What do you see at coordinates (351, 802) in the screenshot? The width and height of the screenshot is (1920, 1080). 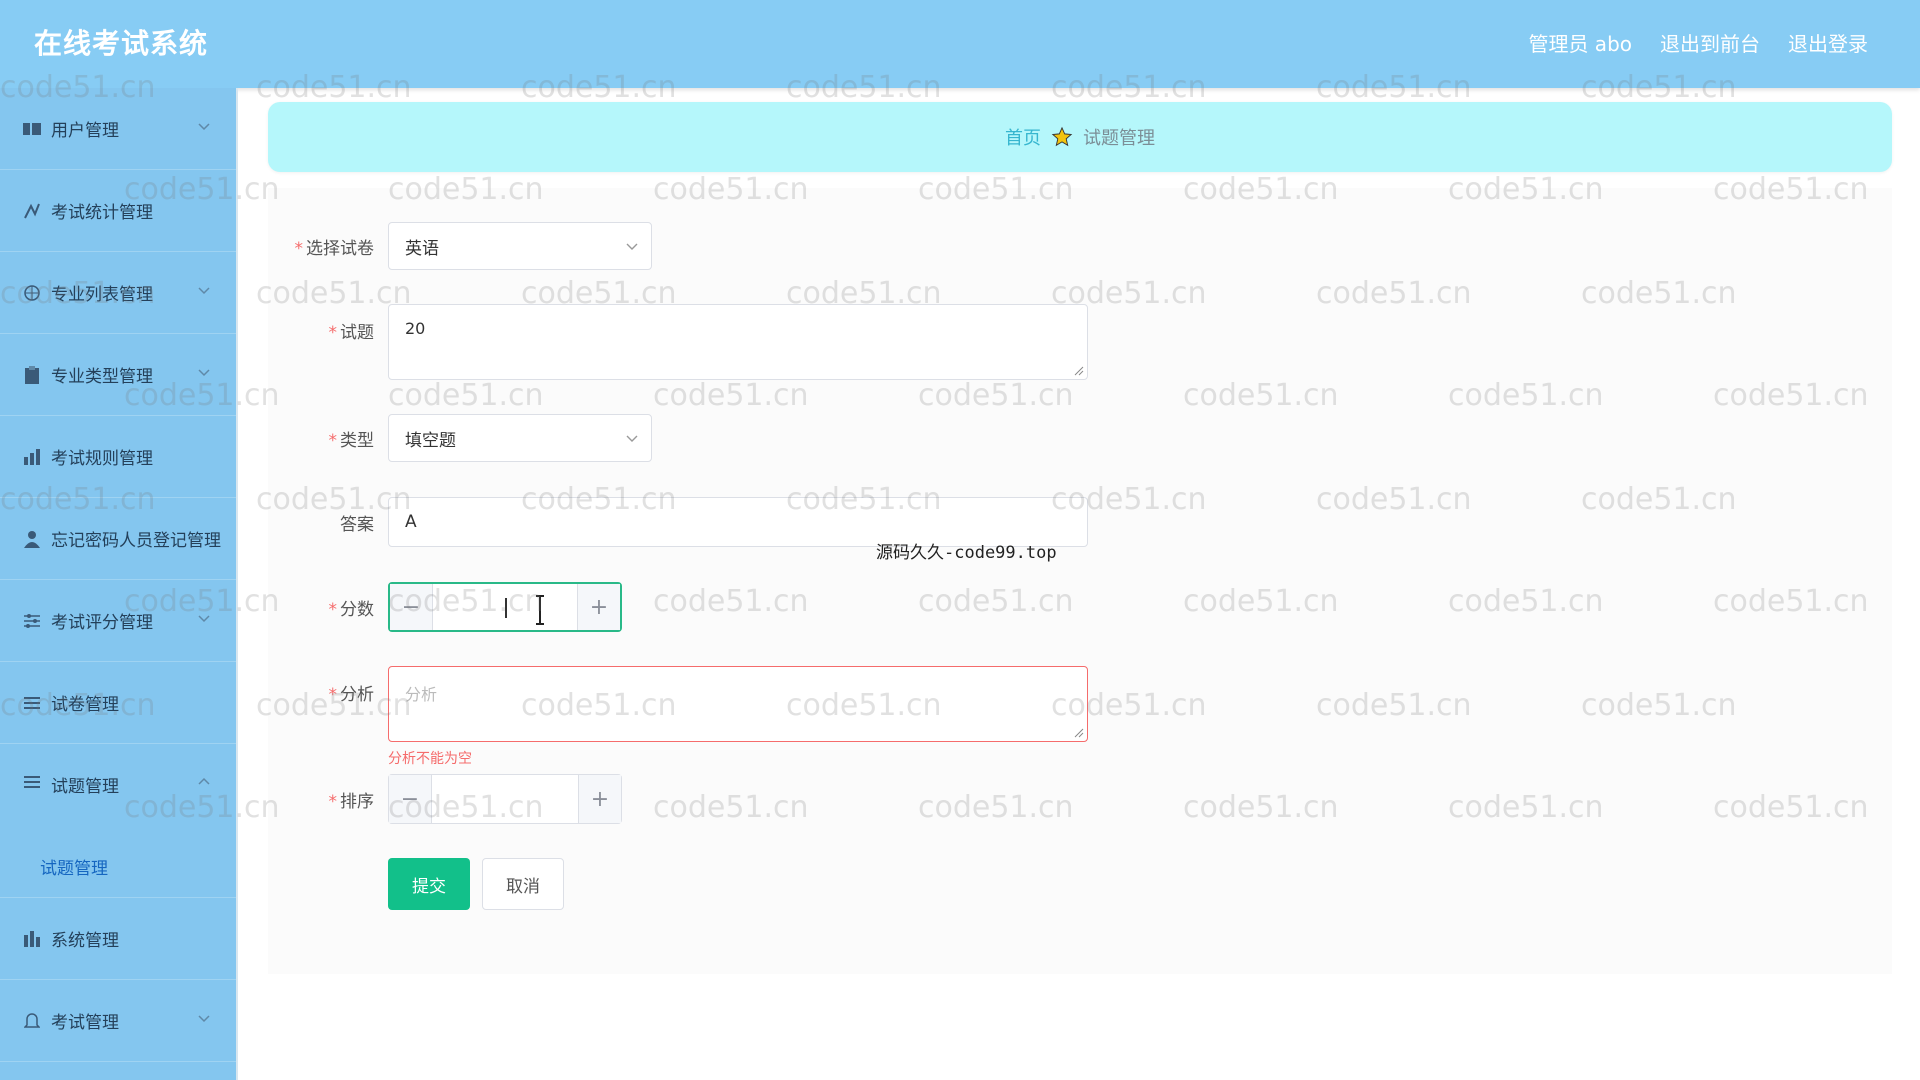 I see `order-label: * 排序` at bounding box center [351, 802].